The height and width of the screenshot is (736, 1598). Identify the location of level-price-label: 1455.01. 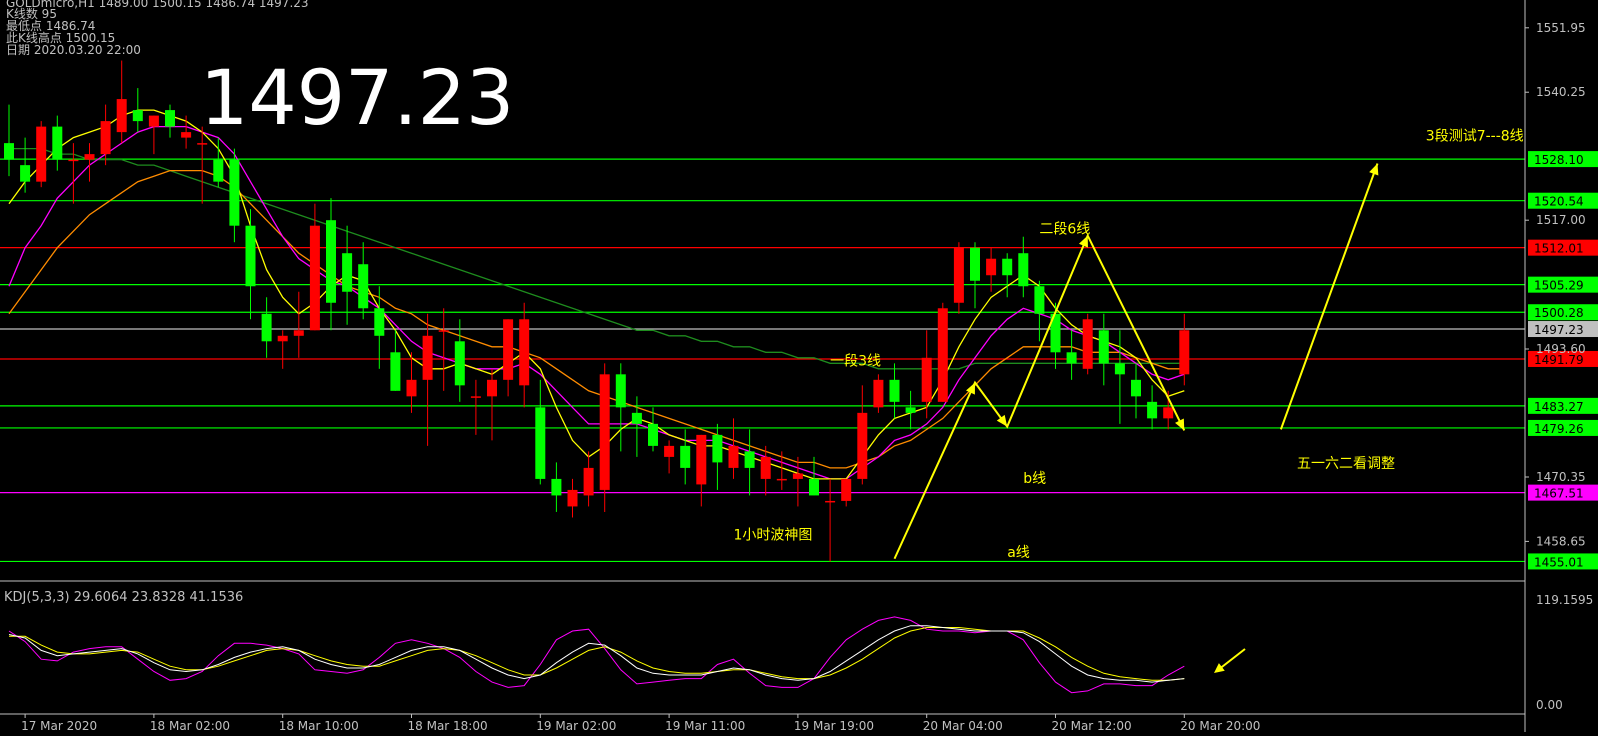
(1559, 562).